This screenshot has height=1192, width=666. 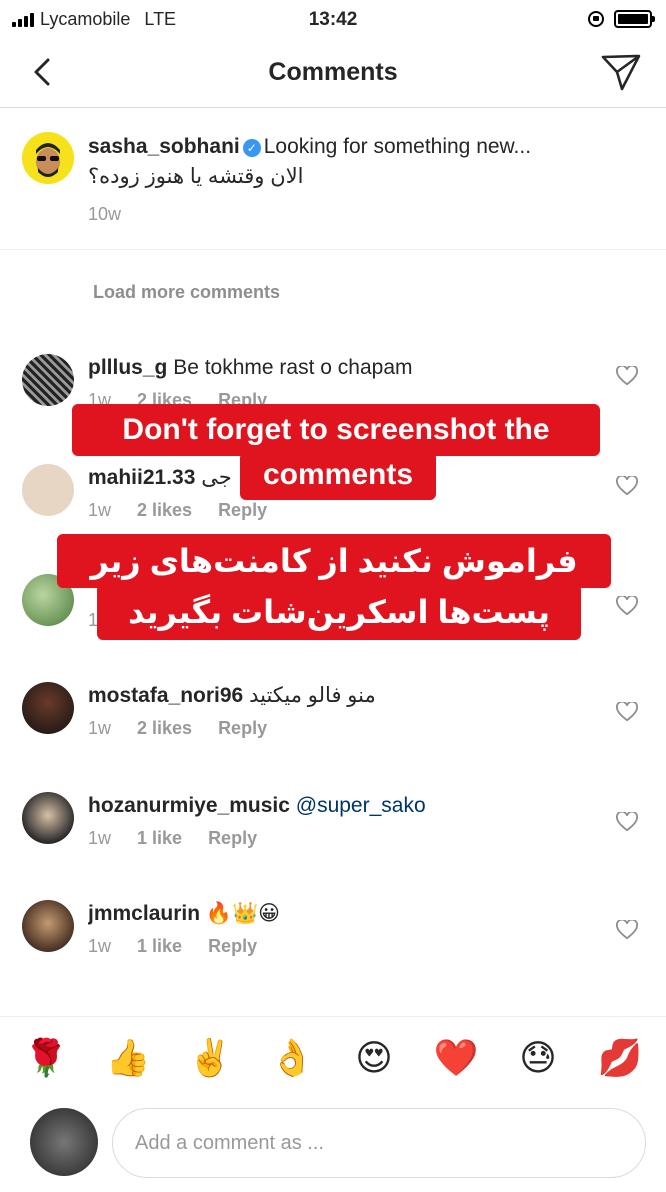 I want to click on screenshot-reminder-banner: Don't forget to screenshot the, so click(x=336, y=430).